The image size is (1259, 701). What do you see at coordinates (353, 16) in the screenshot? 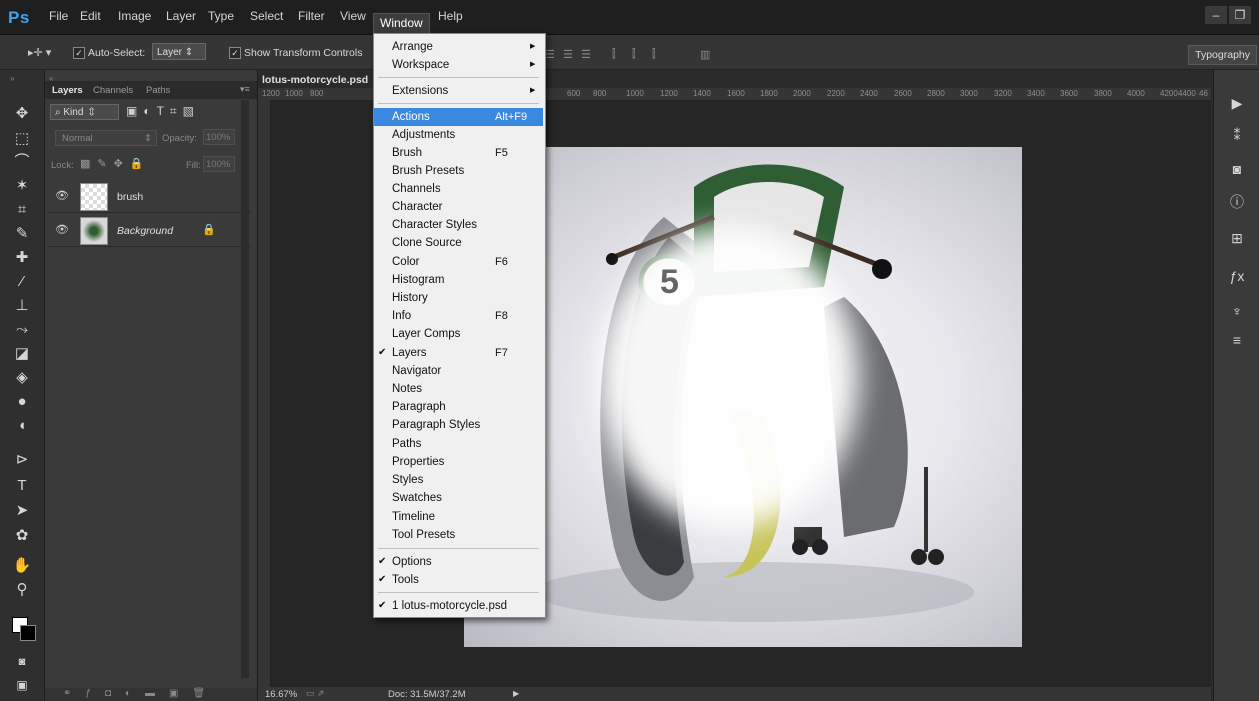
I see `menu-view: View` at bounding box center [353, 16].